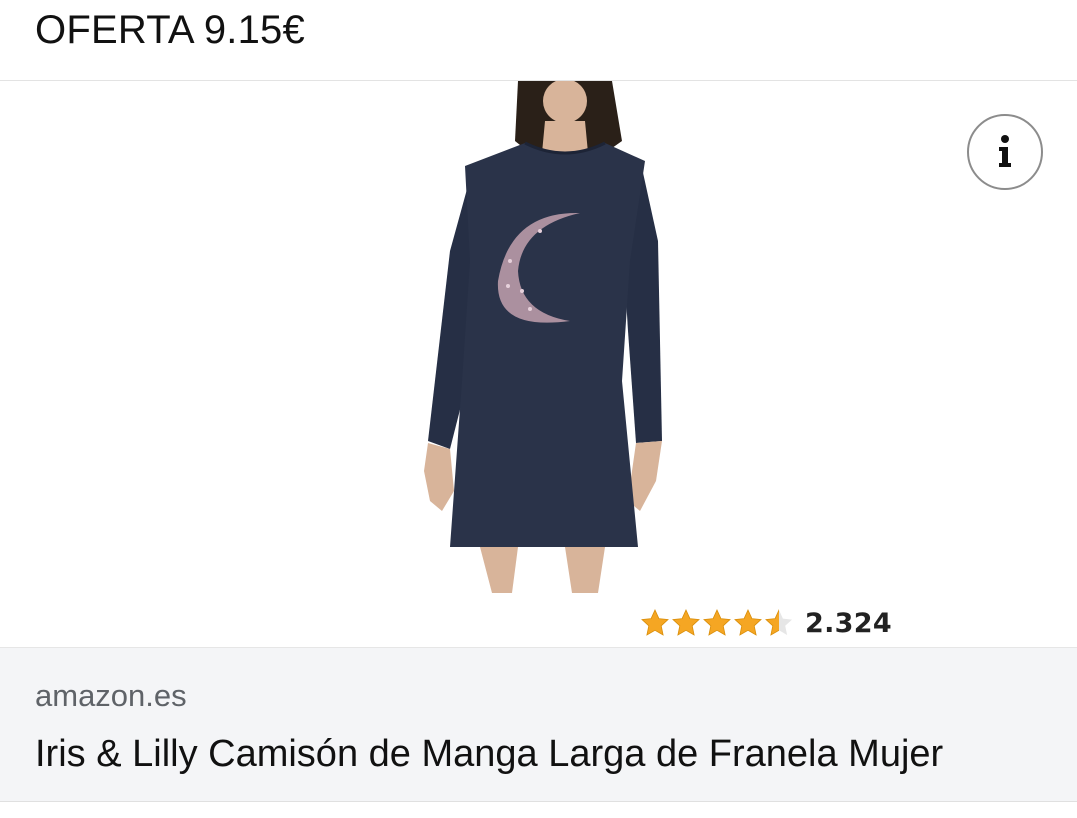 The image size is (1077, 818). Describe the element at coordinates (111, 696) in the screenshot. I see `source-domain: amazon.es` at that location.